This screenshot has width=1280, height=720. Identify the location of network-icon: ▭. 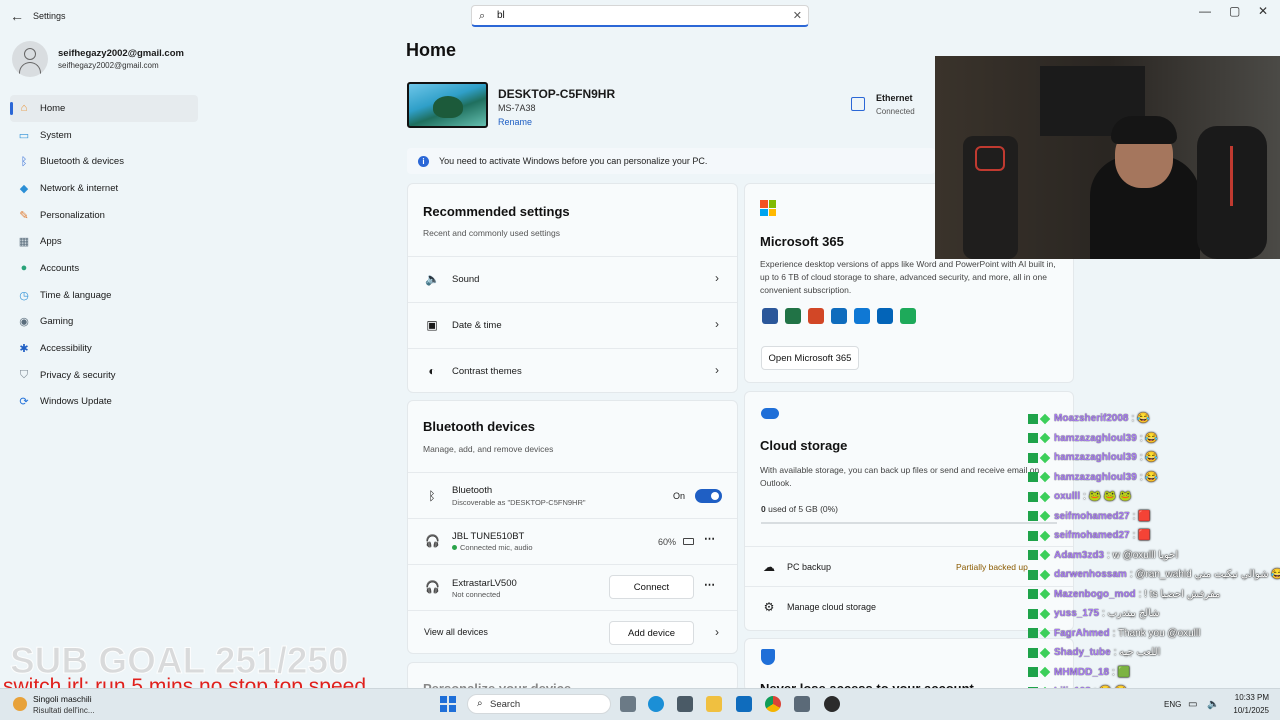
(1192, 704).